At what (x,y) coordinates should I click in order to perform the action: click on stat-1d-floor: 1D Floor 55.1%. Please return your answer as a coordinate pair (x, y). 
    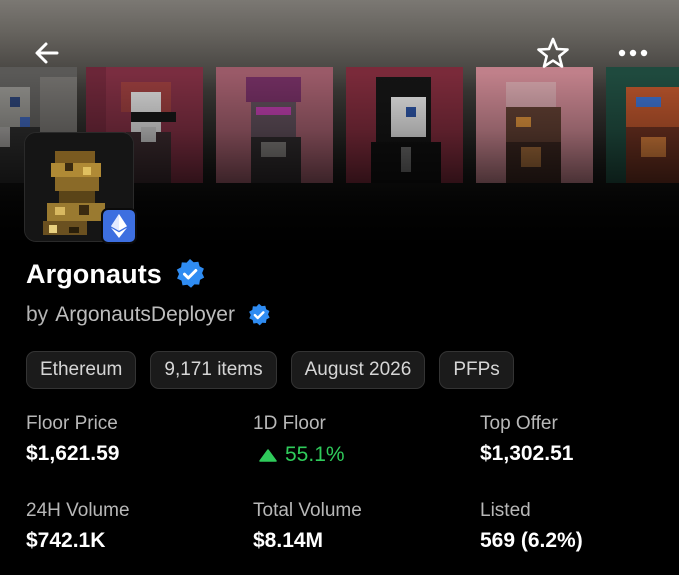
    Looking at the image, I should click on (299, 440).